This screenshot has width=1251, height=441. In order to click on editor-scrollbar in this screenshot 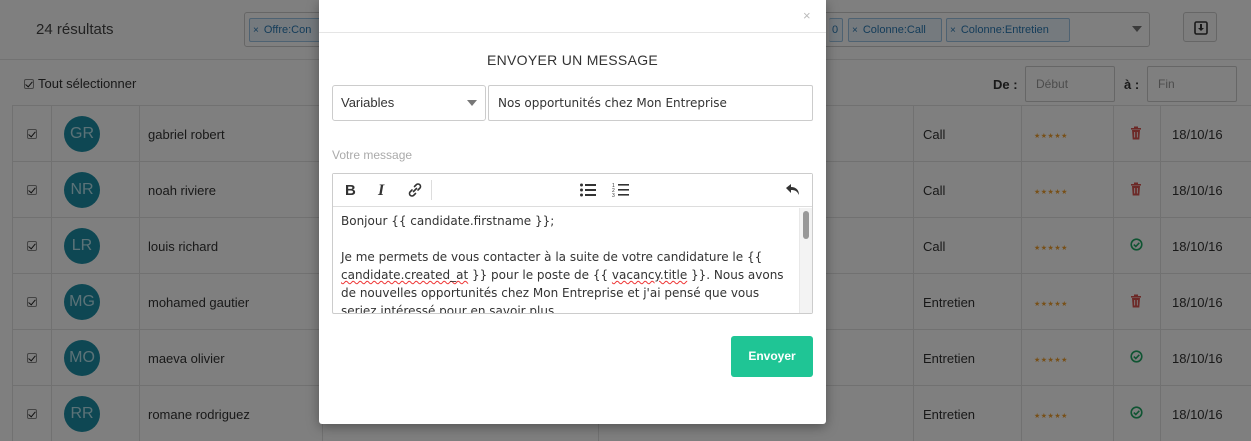, I will do `click(805, 260)`.